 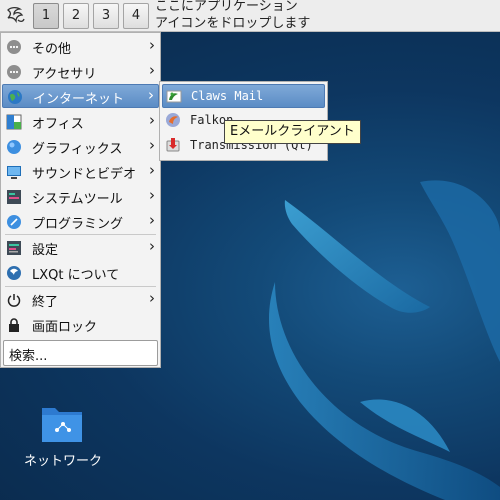 I want to click on desktop-switch-1: 1, so click(x=46, y=16).